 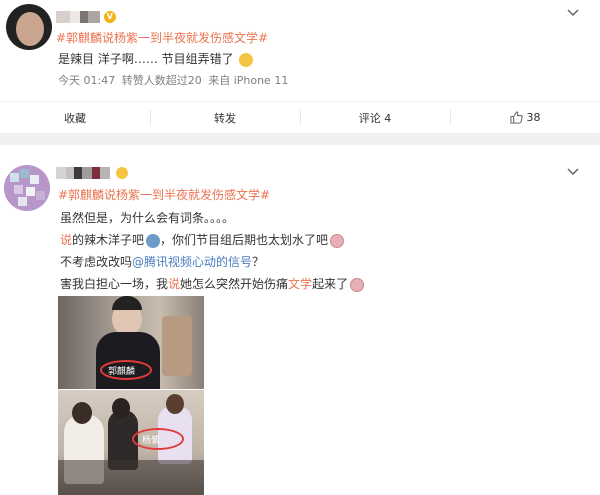 I want to click on post-time: 今天 01:47, so click(x=86, y=80).